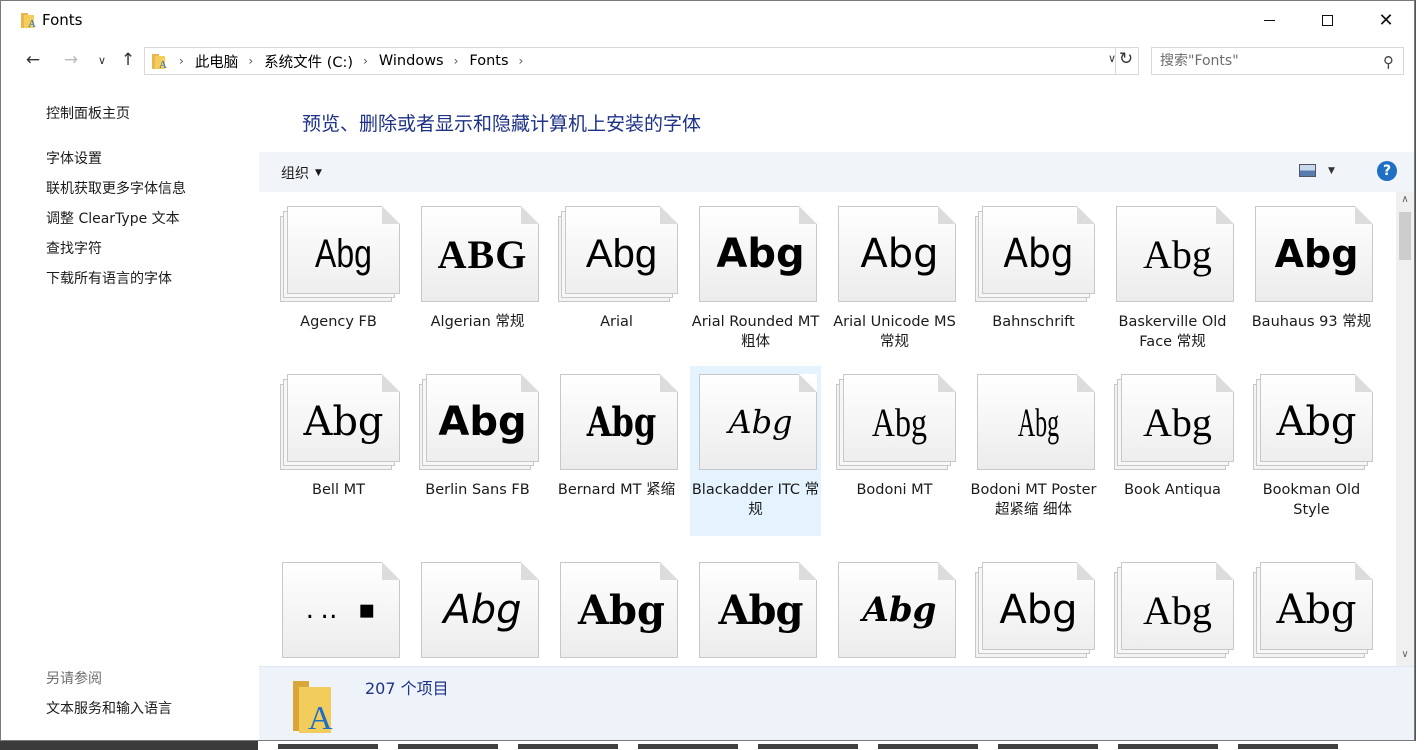  Describe the element at coordinates (841, 745) in the screenshot. I see `background-window-edge-bottom` at that location.